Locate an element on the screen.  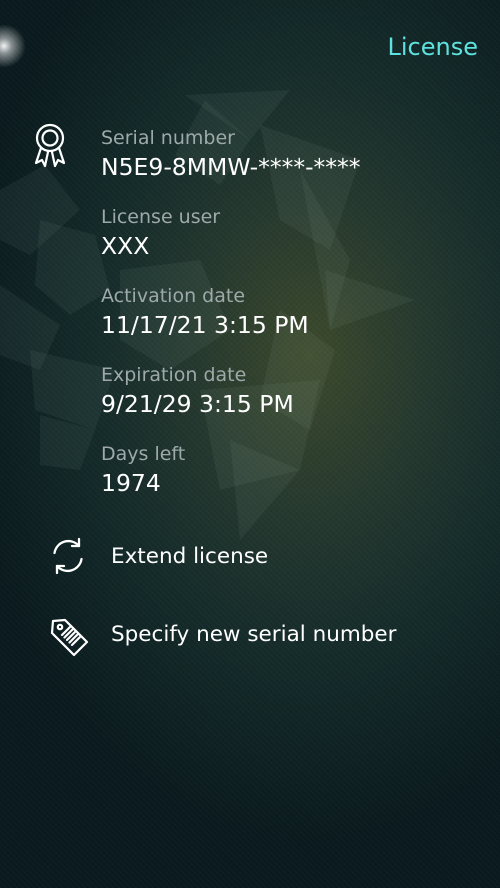
license-user-field: License user XXX is located at coordinates (231, 244).